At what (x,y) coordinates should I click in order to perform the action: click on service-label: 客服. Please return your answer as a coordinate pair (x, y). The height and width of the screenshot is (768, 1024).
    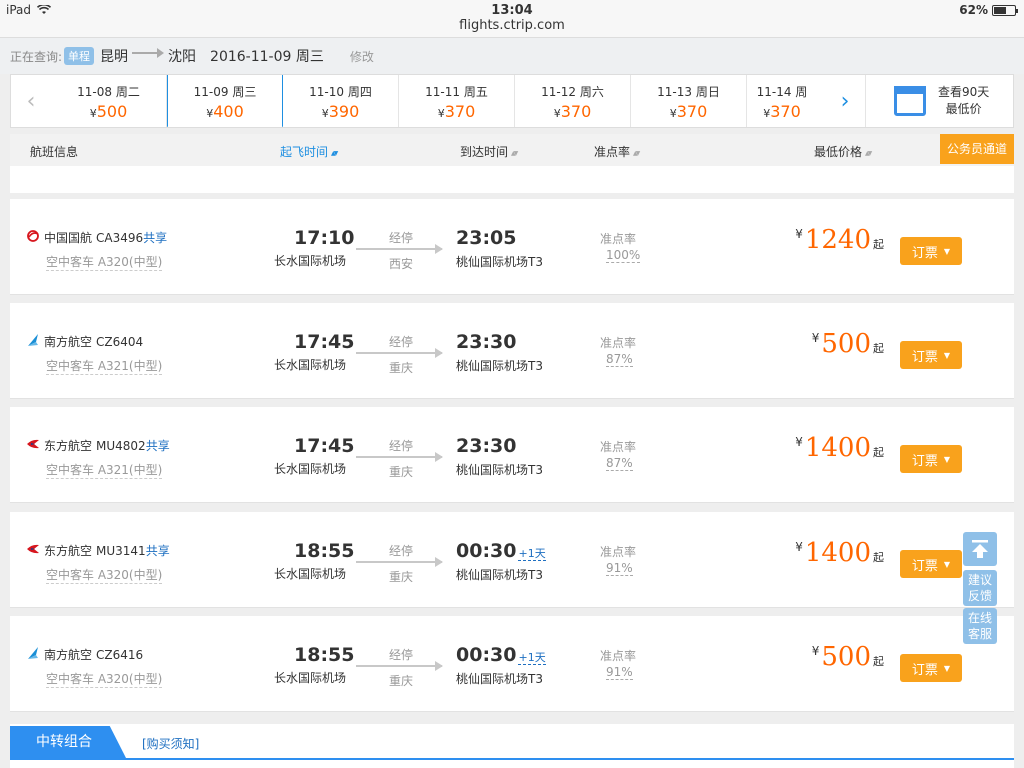
    Looking at the image, I should click on (979, 634).